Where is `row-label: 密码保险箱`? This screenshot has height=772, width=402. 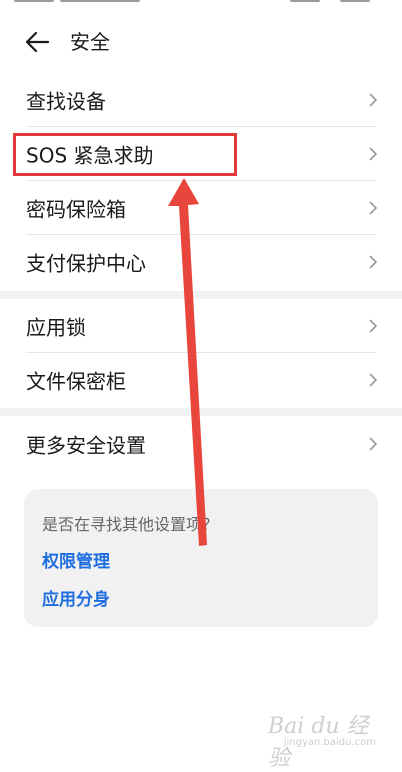 row-label: 密码保险箱 is located at coordinates (76, 209).